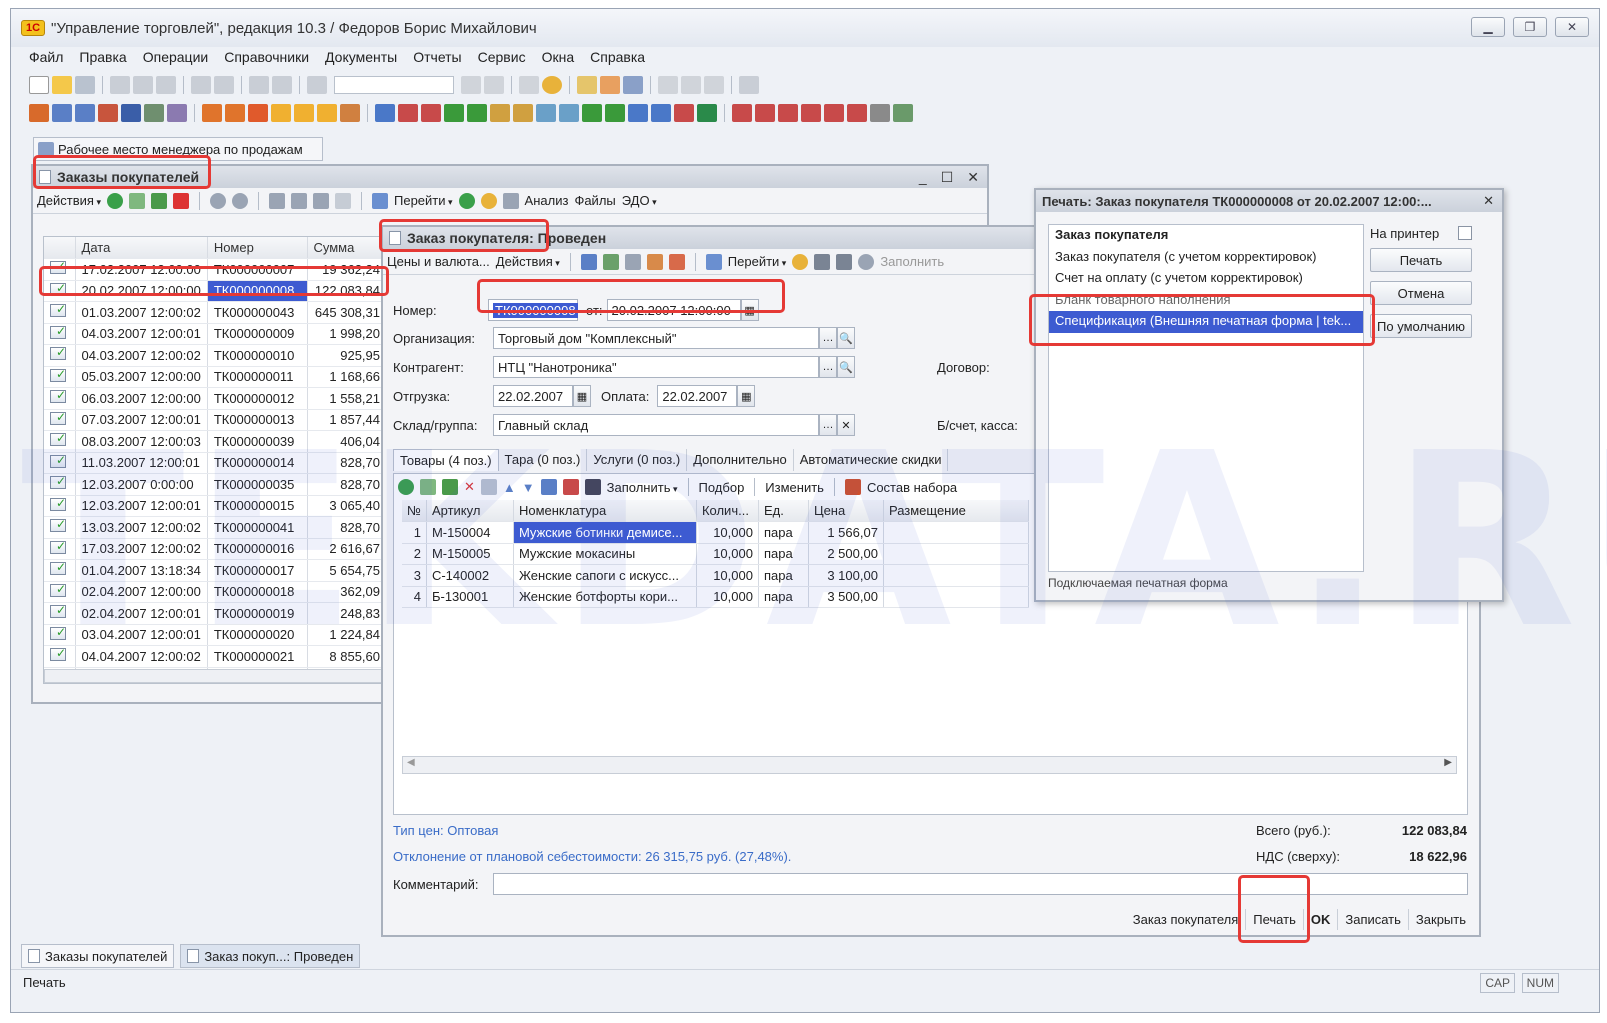 This screenshot has width=1607, height=1023. Describe the element at coordinates (800, 261) in the screenshot. I see `doc-help-icon` at that location.